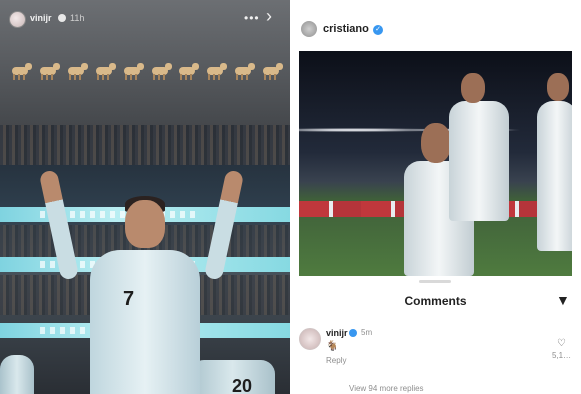 This screenshot has width=581, height=394. I want to click on view-replies-link: View 94 more replies, so click(386, 388).